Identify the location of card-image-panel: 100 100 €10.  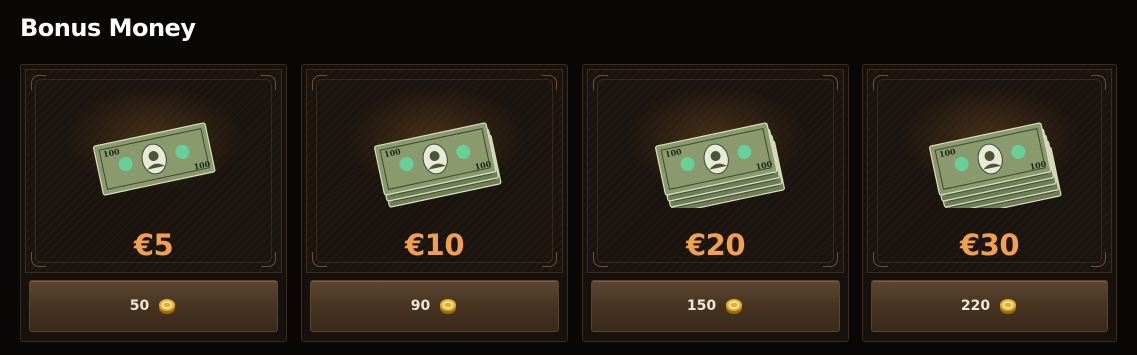
(434, 171).